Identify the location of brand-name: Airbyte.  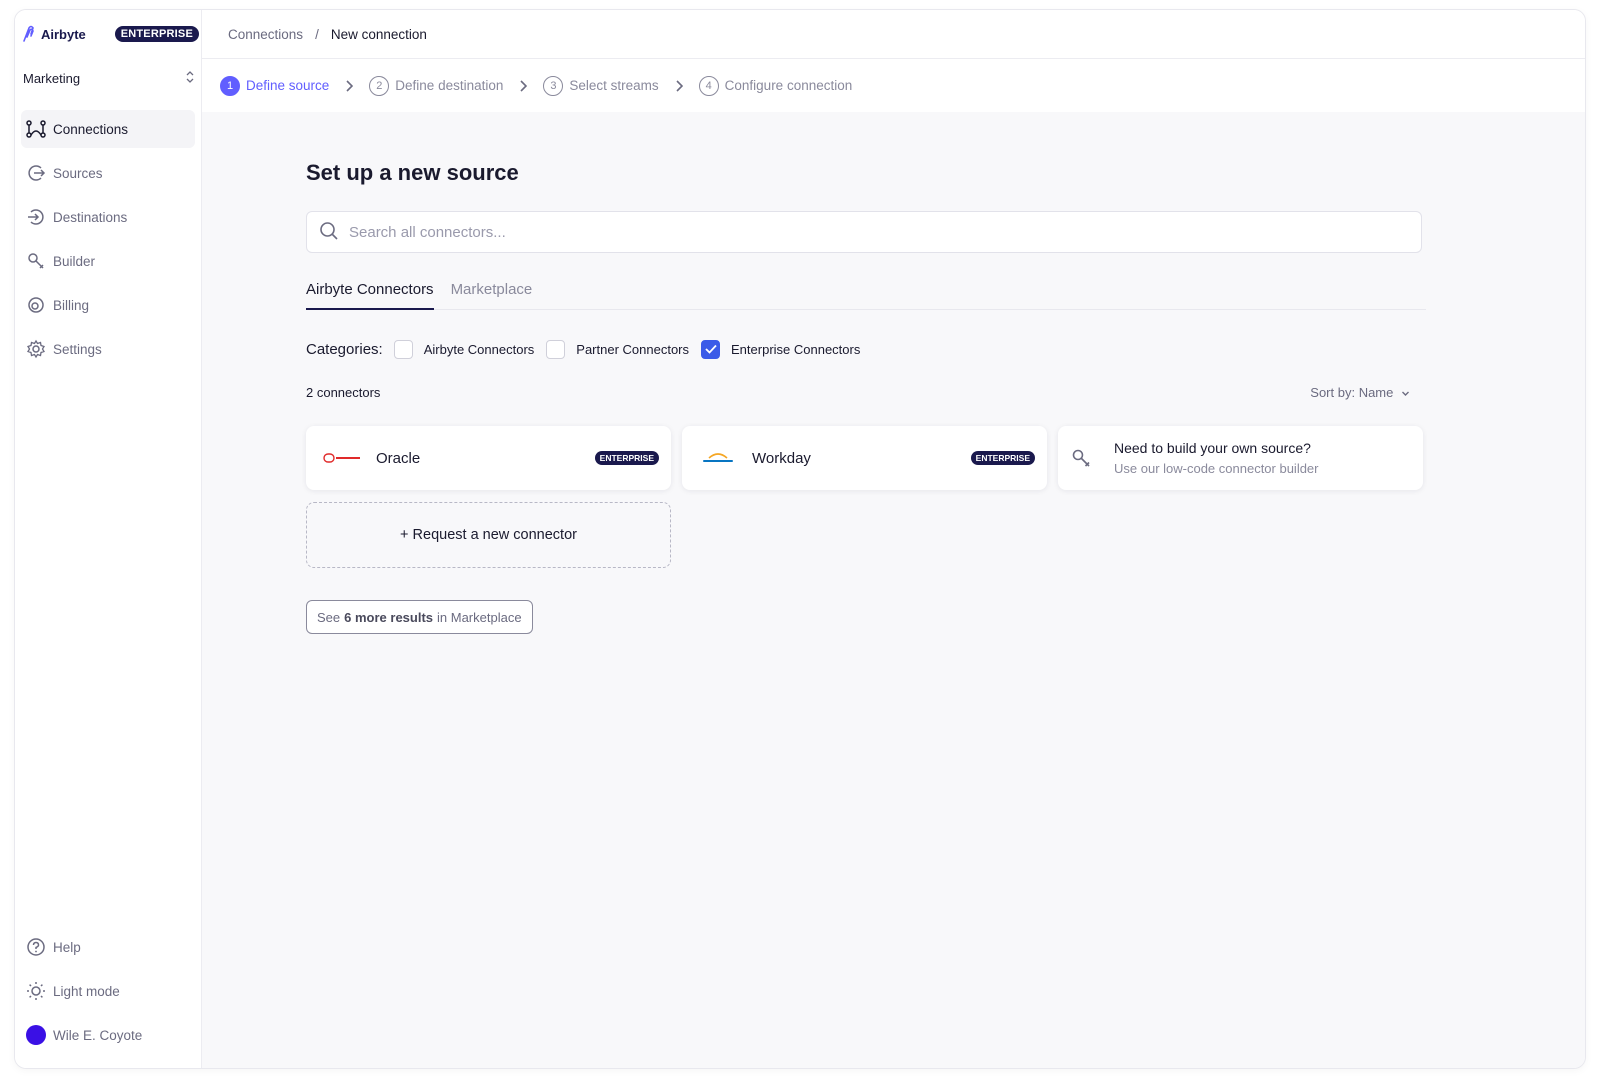
(63, 34).